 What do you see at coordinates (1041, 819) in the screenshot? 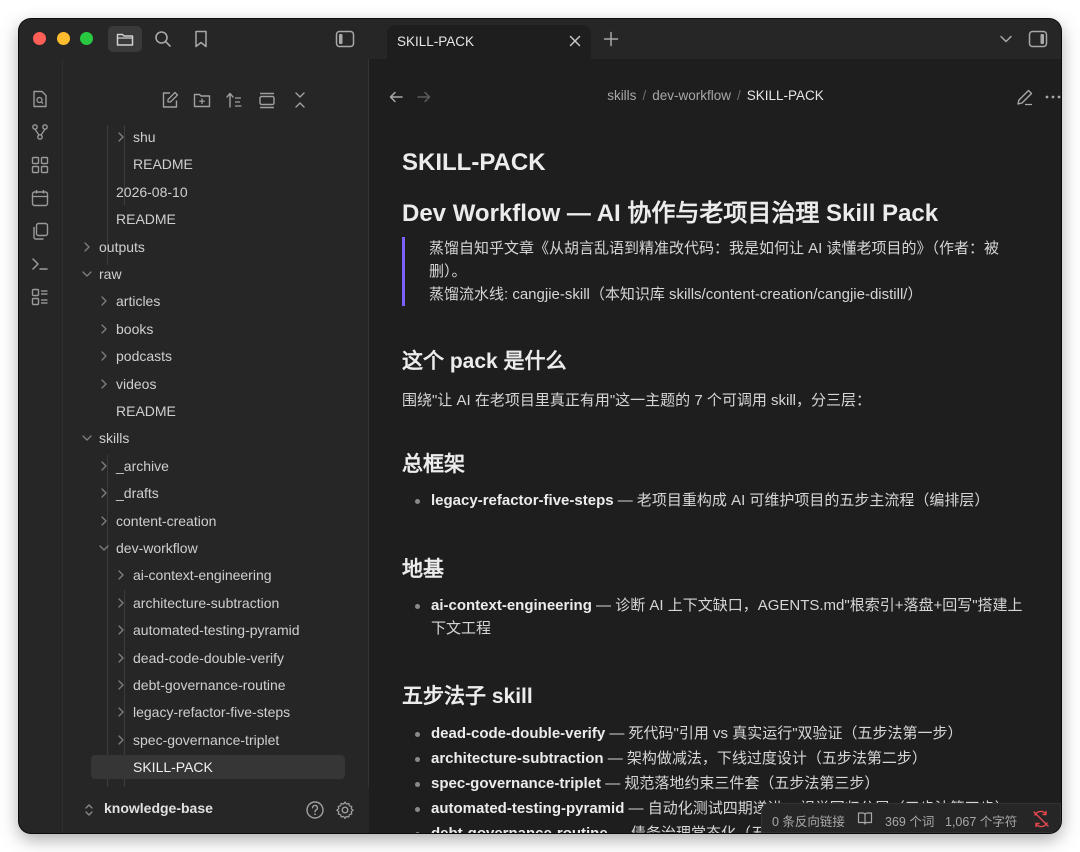
I see `sync-disabled-icon` at bounding box center [1041, 819].